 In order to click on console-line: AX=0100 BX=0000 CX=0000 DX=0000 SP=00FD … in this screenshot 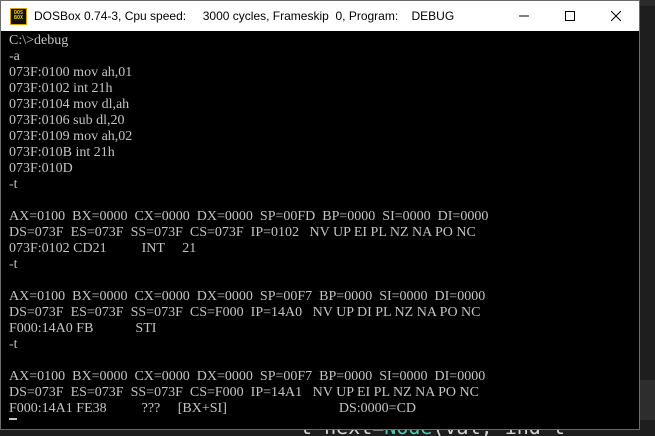, I will do `click(249, 216)`.